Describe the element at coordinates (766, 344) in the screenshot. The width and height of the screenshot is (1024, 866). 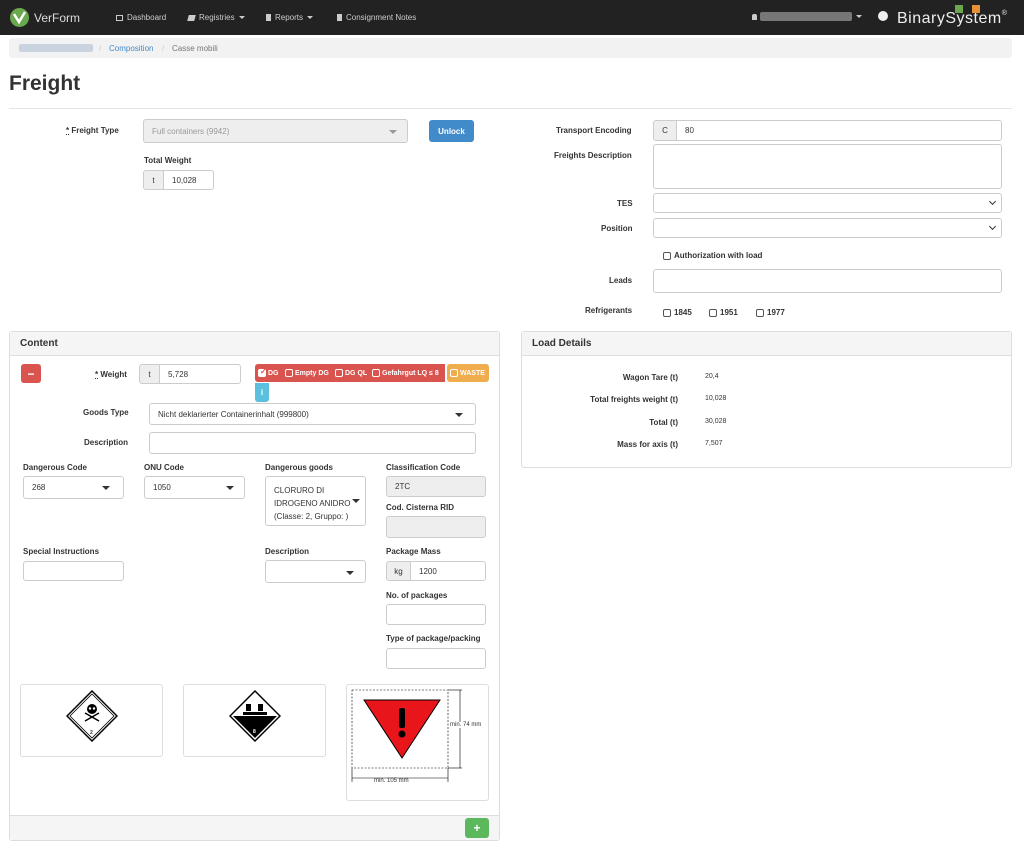
I see `load-details-title: Load Details` at that location.